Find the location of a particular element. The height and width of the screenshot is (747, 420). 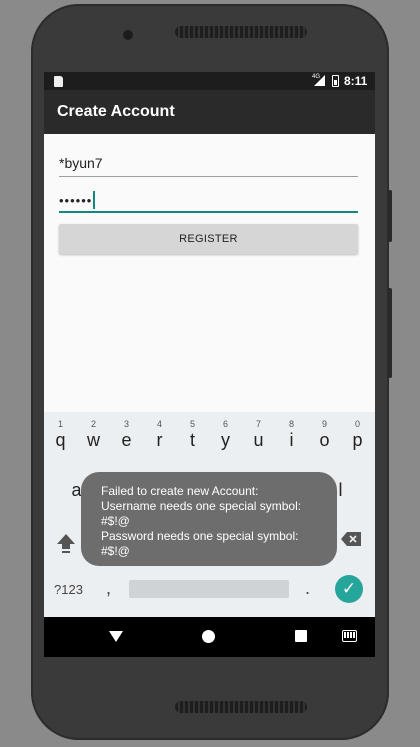

home-icon is located at coordinates (208, 636).